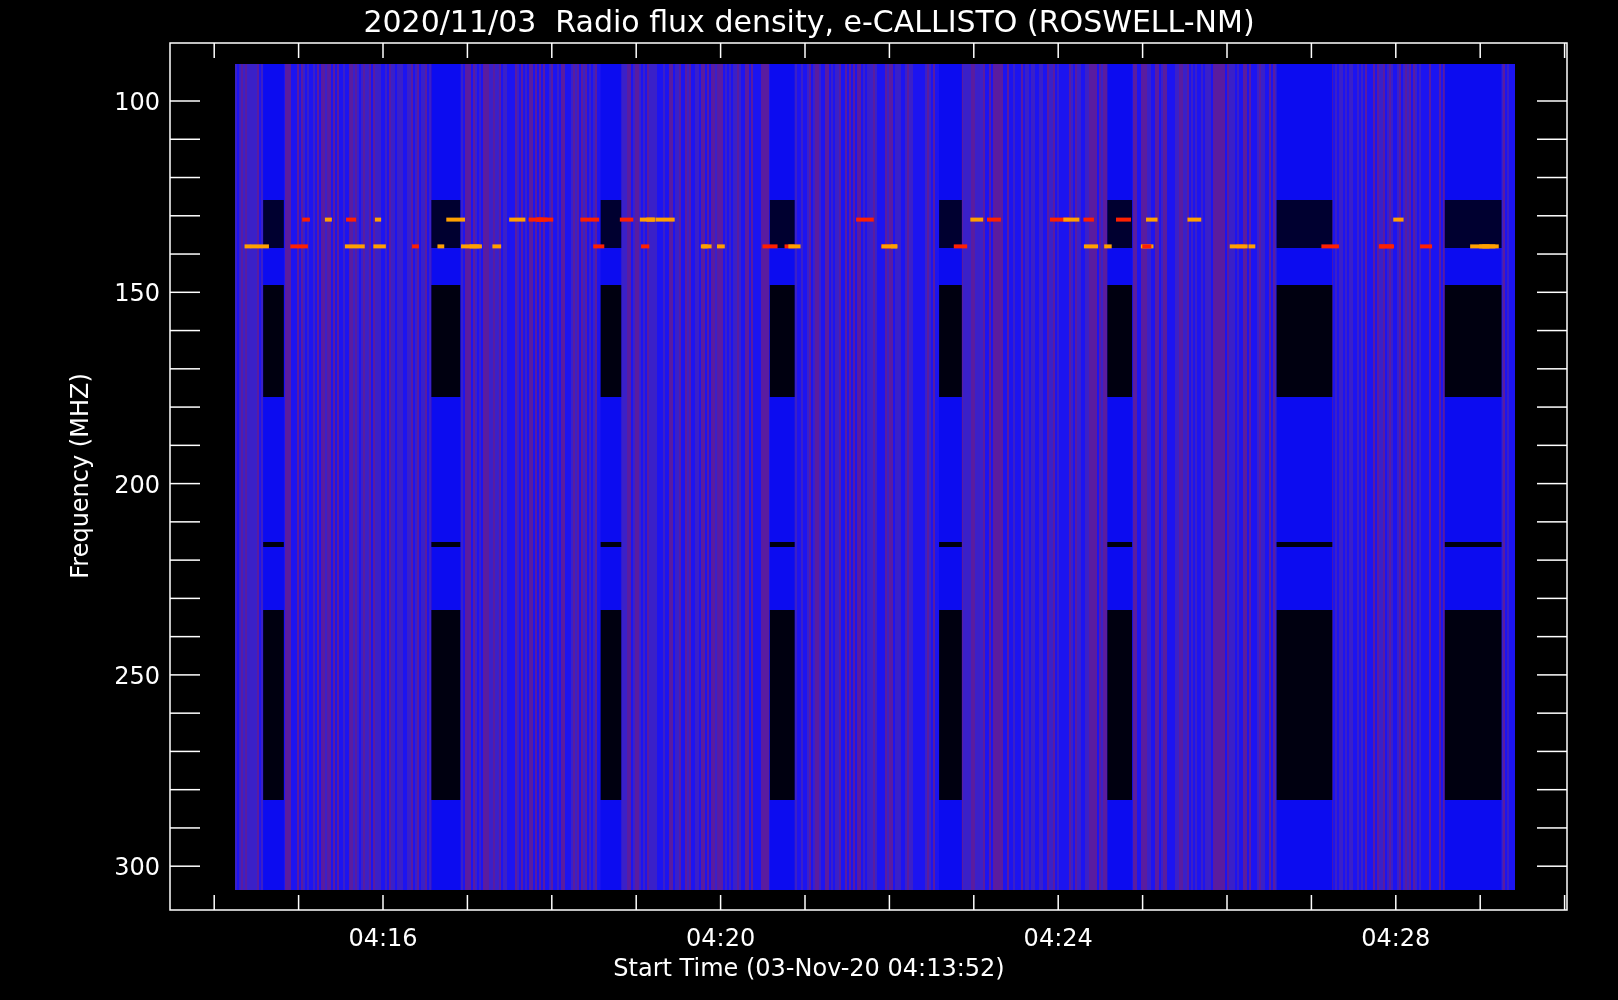 The image size is (1618, 1000). Describe the element at coordinates (809, 968) in the screenshot. I see `axis-title: Start Time (03-Nov-20 04:13:52)` at that location.